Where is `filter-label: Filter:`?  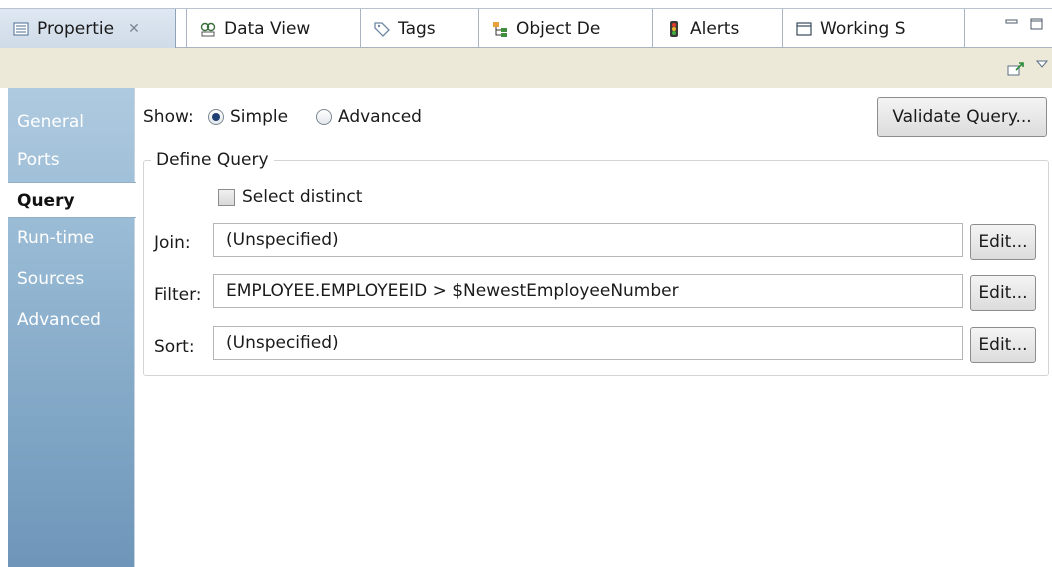
filter-label: Filter: is located at coordinates (178, 295).